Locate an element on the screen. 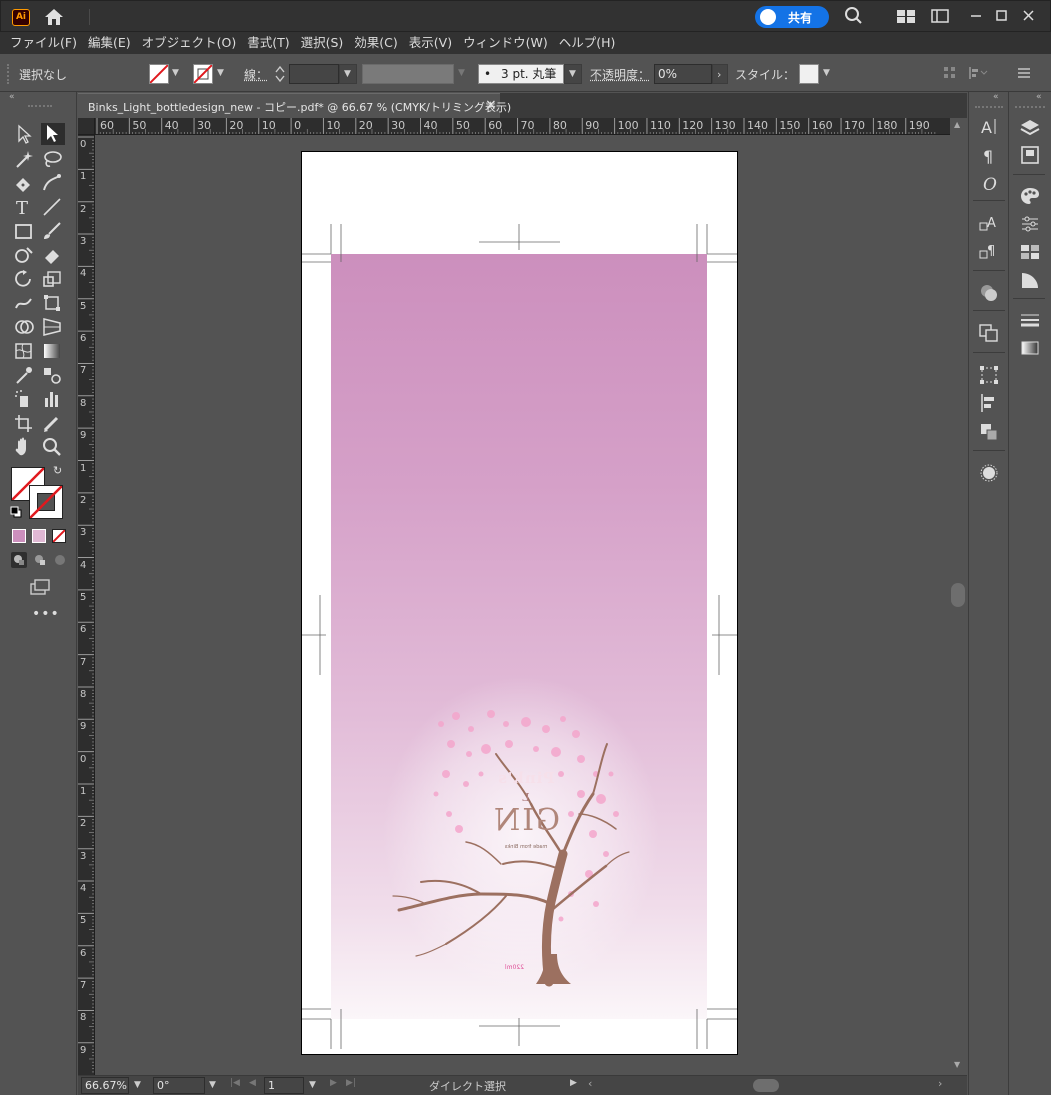  vertical-scrollbar: ▲ ▼ is located at coordinates (958, 596).